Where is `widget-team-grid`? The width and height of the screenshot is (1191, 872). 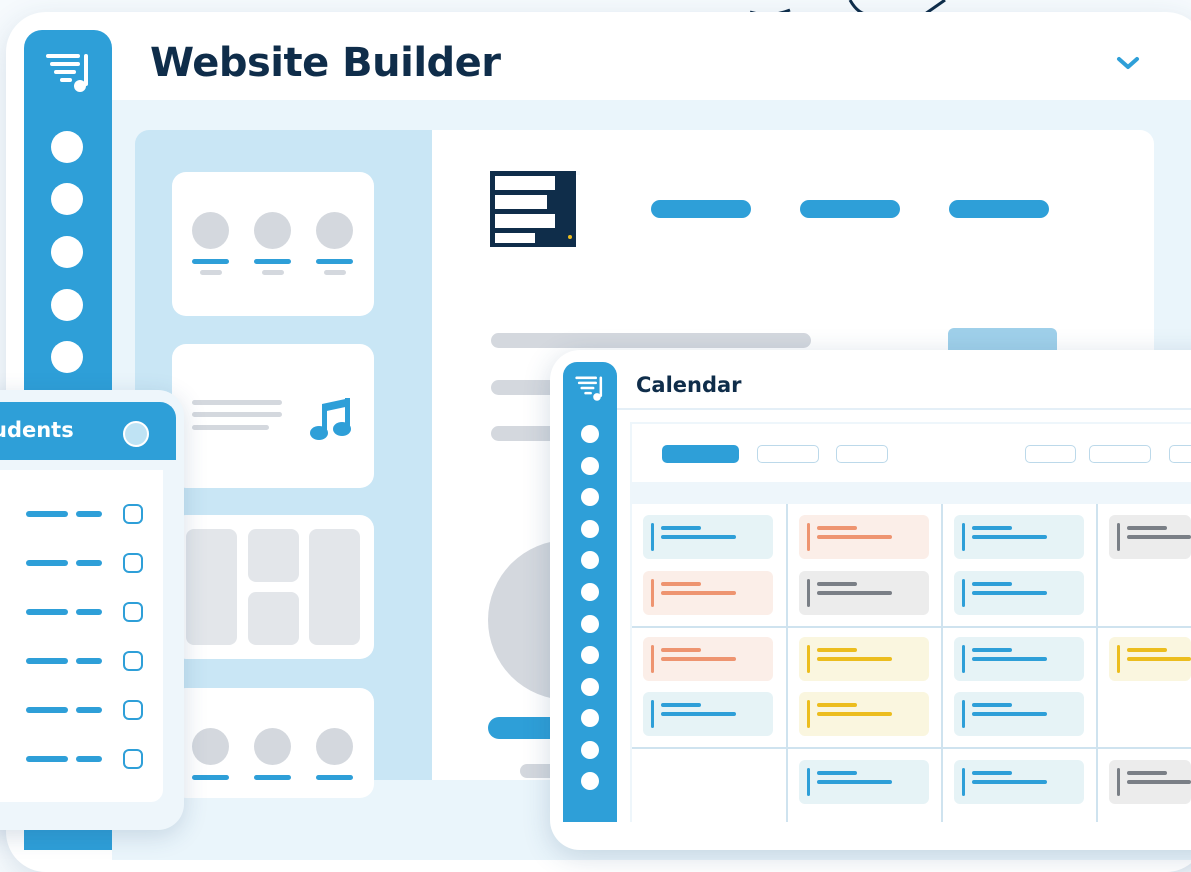
widget-team-grid is located at coordinates (273, 244).